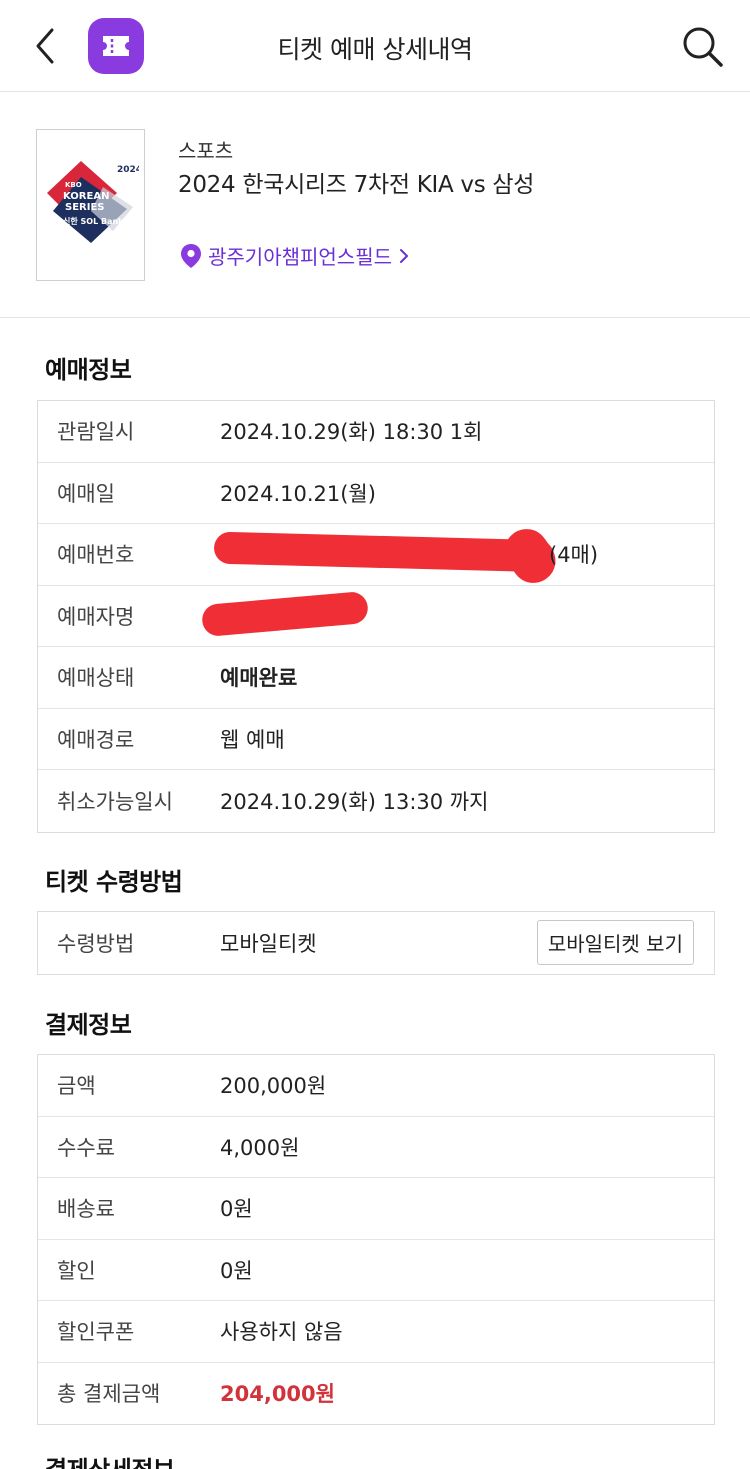 Image resolution: width=750 pixels, height=1469 pixels. I want to click on total-amount: 204,000원, so click(277, 1394).